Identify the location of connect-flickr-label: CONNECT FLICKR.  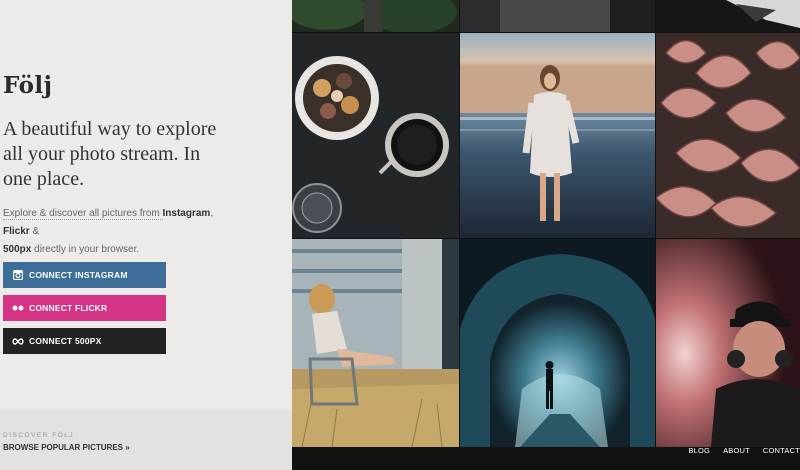
(68, 308).